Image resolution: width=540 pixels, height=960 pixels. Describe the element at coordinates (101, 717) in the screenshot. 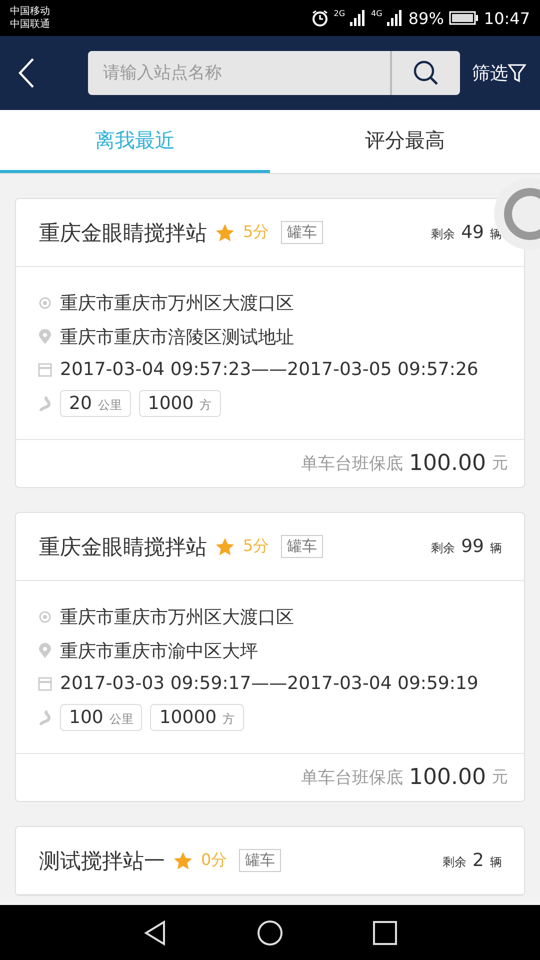

I see `distance-chip: 100 公里` at that location.